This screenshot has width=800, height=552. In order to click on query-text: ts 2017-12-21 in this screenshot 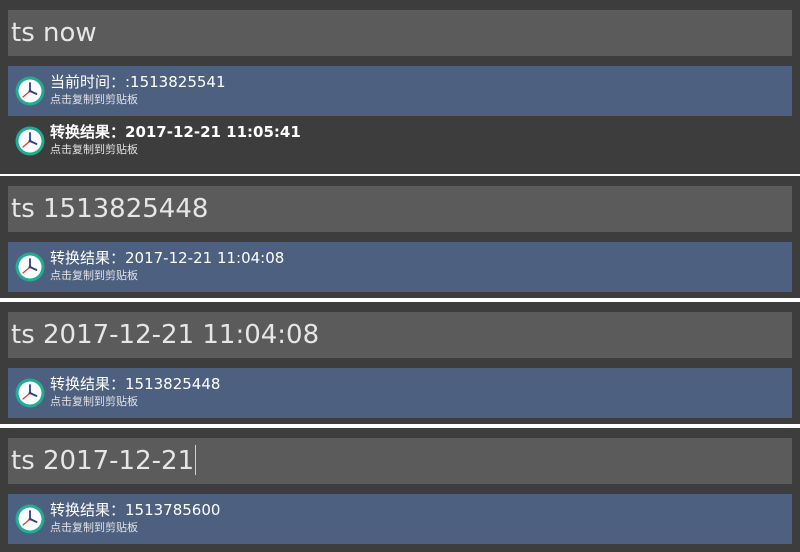, I will do `click(103, 461)`.